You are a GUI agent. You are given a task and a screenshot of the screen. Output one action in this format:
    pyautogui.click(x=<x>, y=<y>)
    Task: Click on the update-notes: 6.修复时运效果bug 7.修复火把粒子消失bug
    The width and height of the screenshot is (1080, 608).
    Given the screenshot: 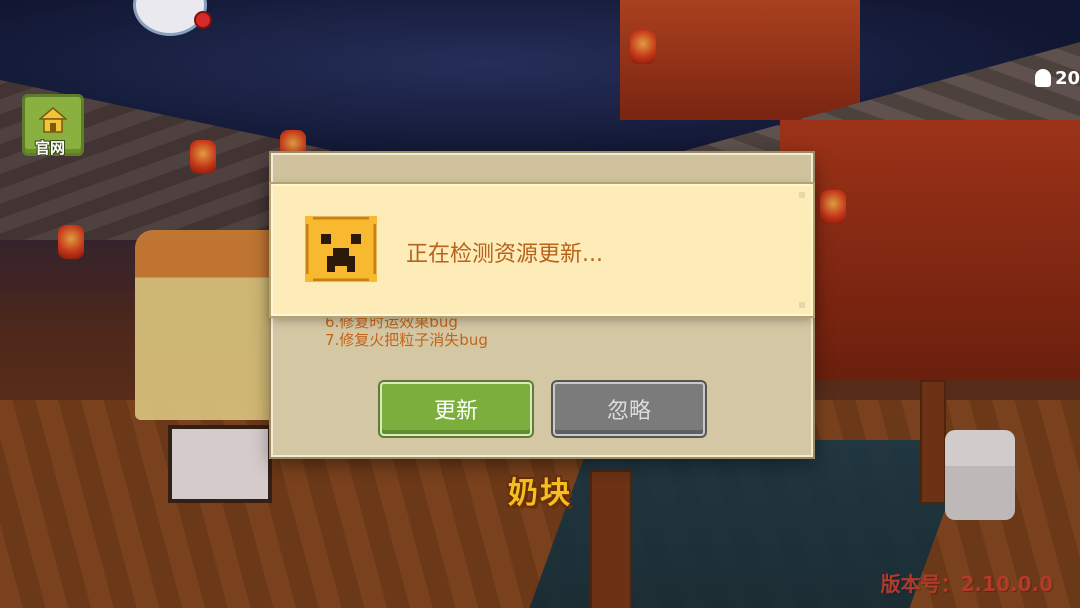 What is the action you would take?
    pyautogui.click(x=545, y=333)
    